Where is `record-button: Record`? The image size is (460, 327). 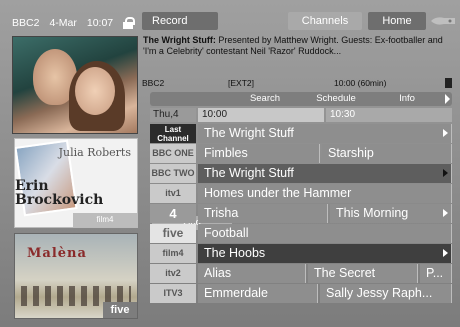
record-button: Record is located at coordinates (180, 21).